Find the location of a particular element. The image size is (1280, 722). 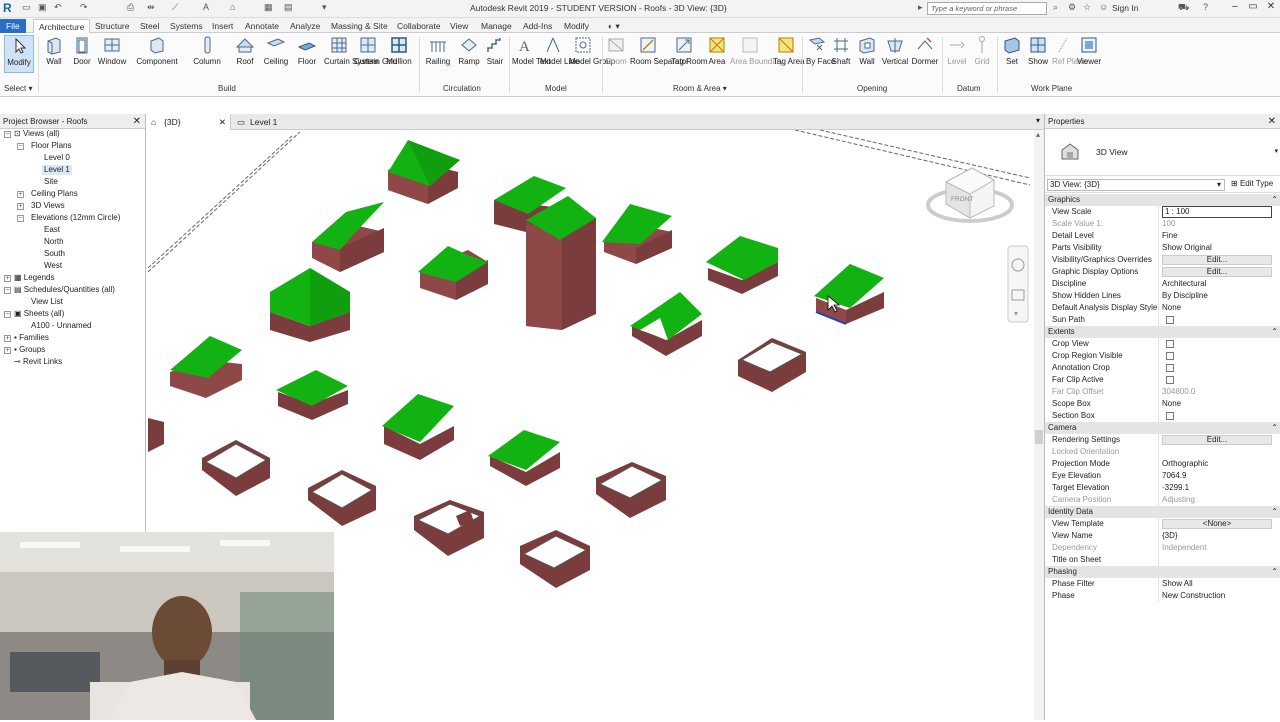

tab-systems: Systems is located at coordinates (186, 26).